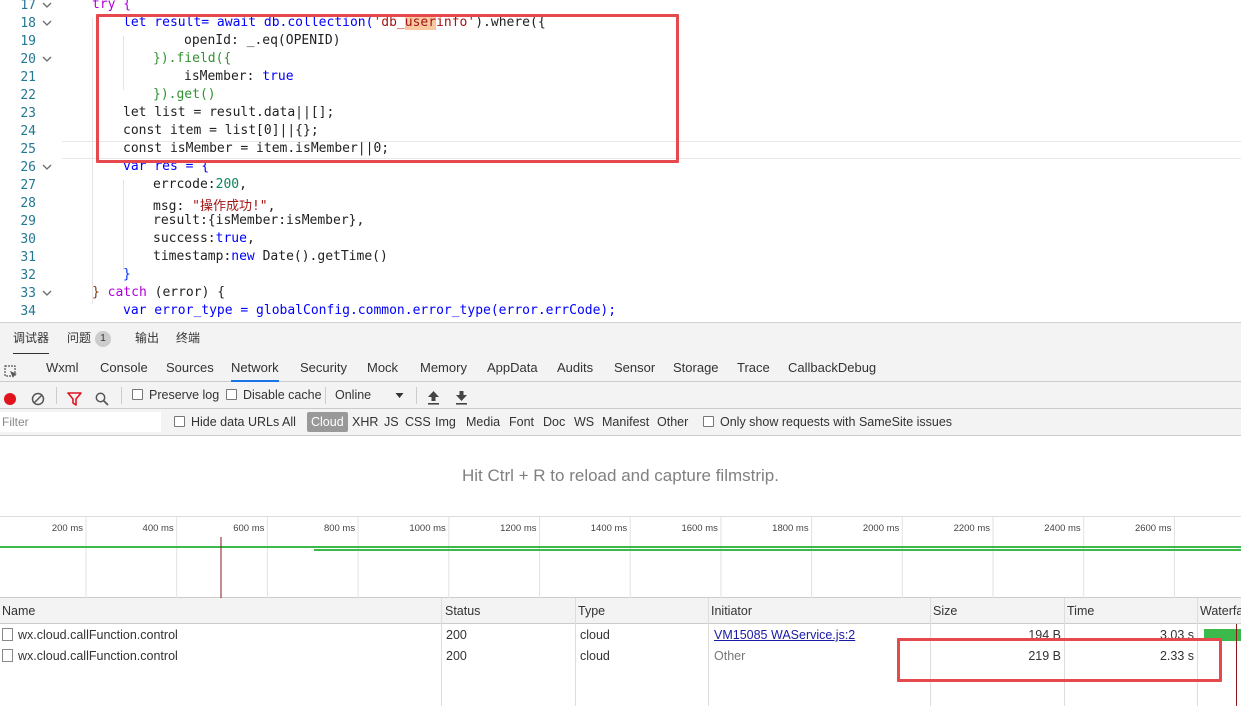  Describe the element at coordinates (323, 368) in the screenshot. I see `tab-security: Security` at that location.